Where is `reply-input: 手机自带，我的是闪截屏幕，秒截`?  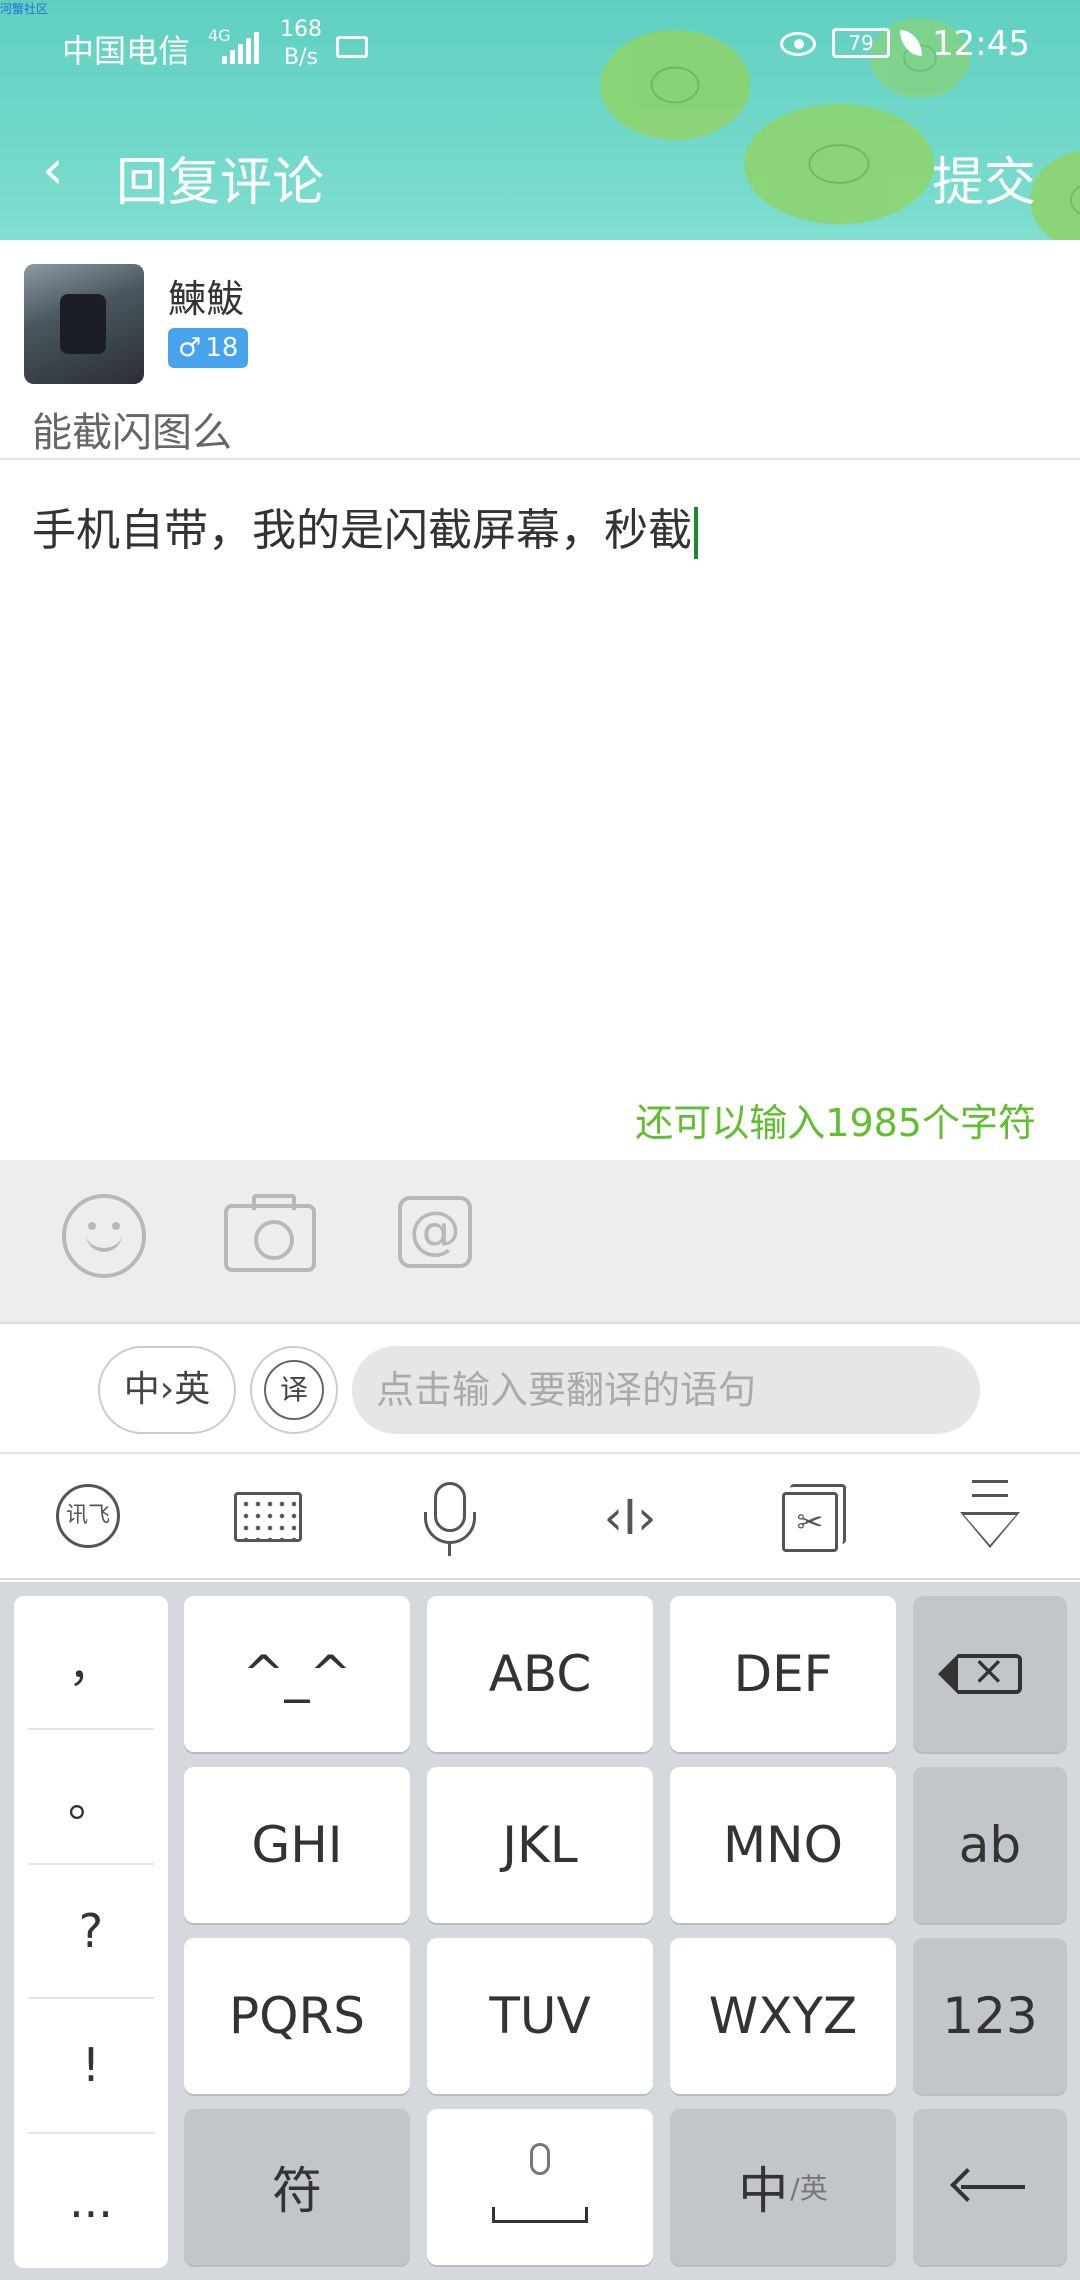 reply-input: 手机自带，我的是闪截屏幕，秒截 is located at coordinates (365, 526).